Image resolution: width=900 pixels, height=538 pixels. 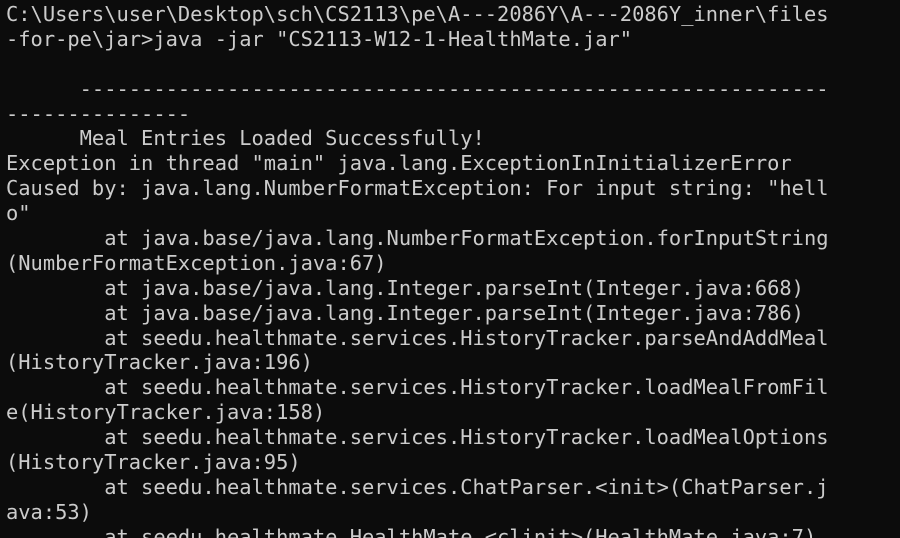 I want to click on stack-trace-line-wrap: (NumberFormatException.java:67), so click(x=196, y=262).